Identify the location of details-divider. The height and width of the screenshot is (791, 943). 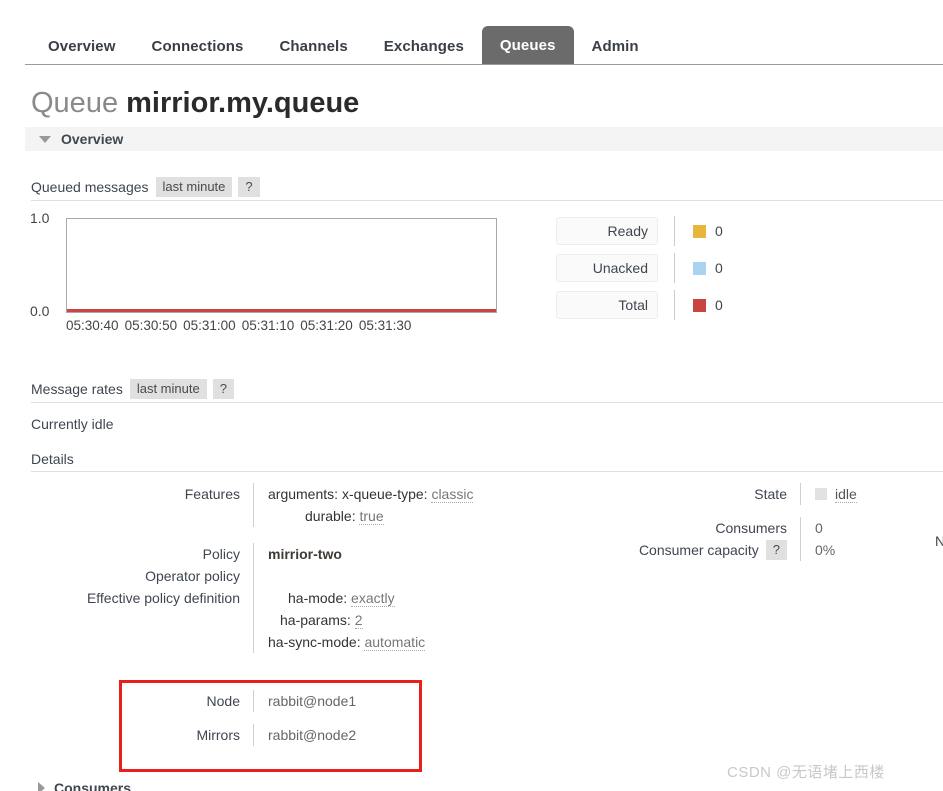
(487, 471).